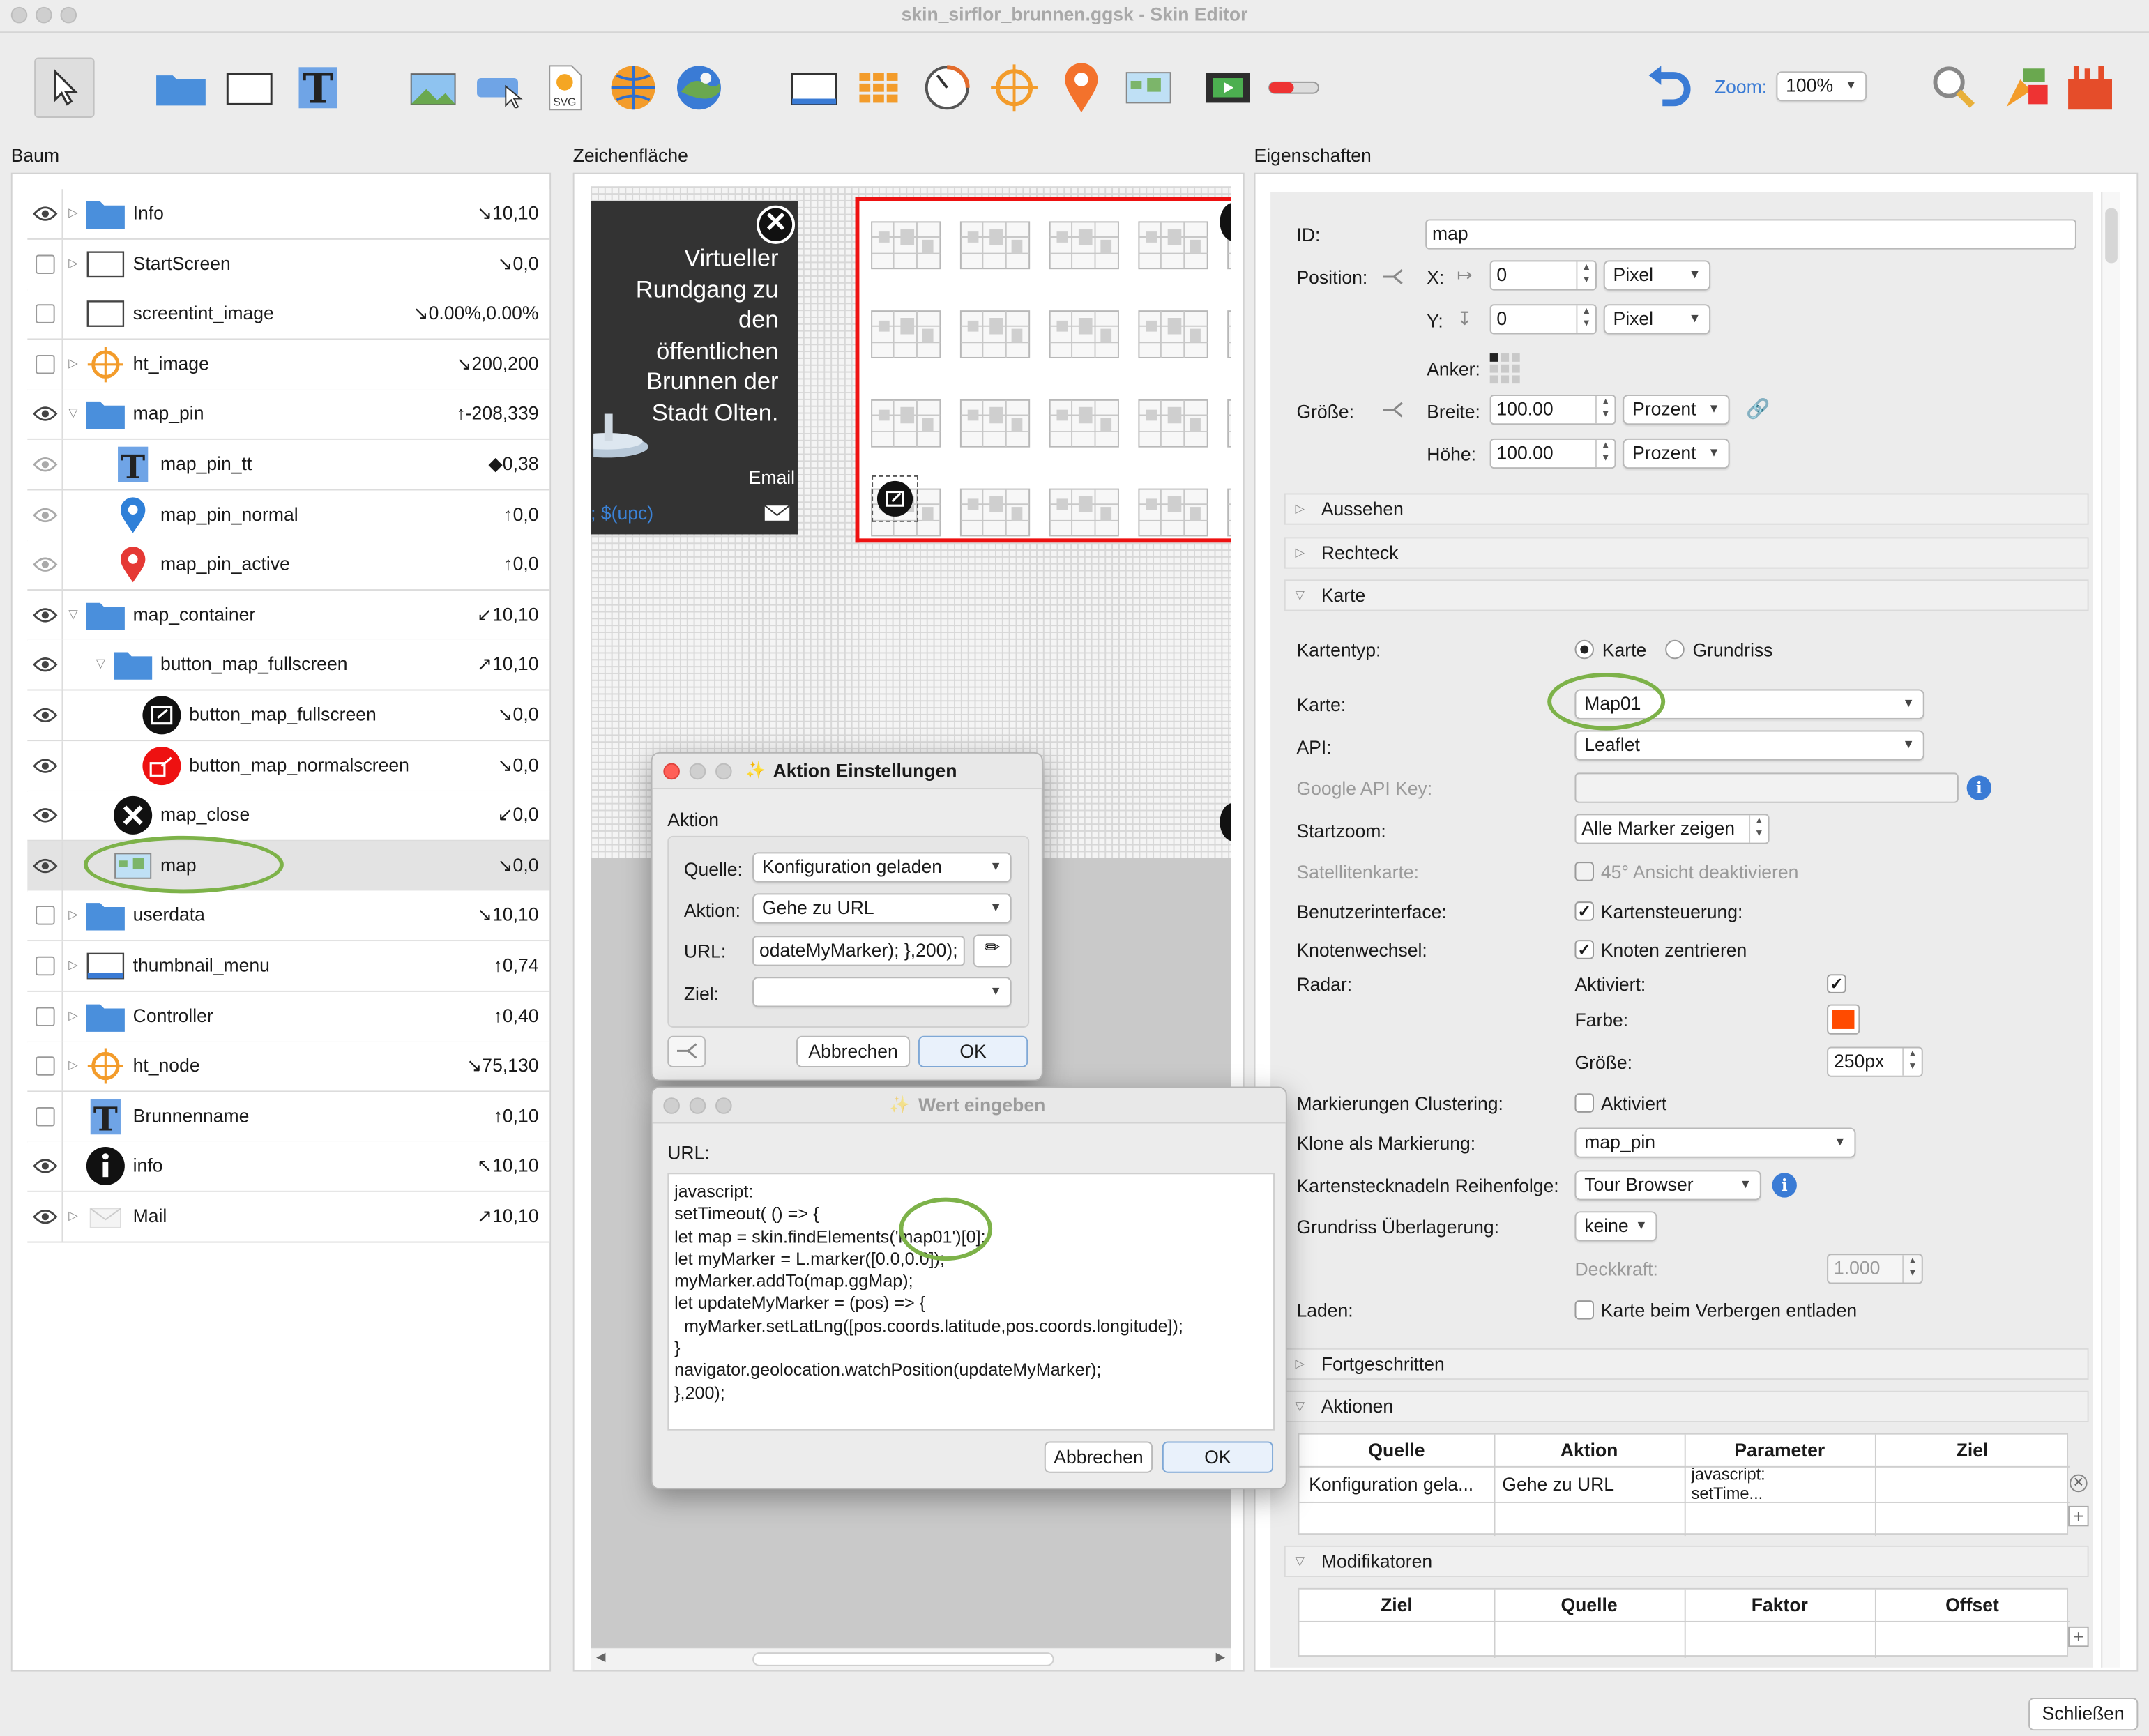 The height and width of the screenshot is (1736, 2149). What do you see at coordinates (686, 1051) in the screenshot?
I see `link-button` at bounding box center [686, 1051].